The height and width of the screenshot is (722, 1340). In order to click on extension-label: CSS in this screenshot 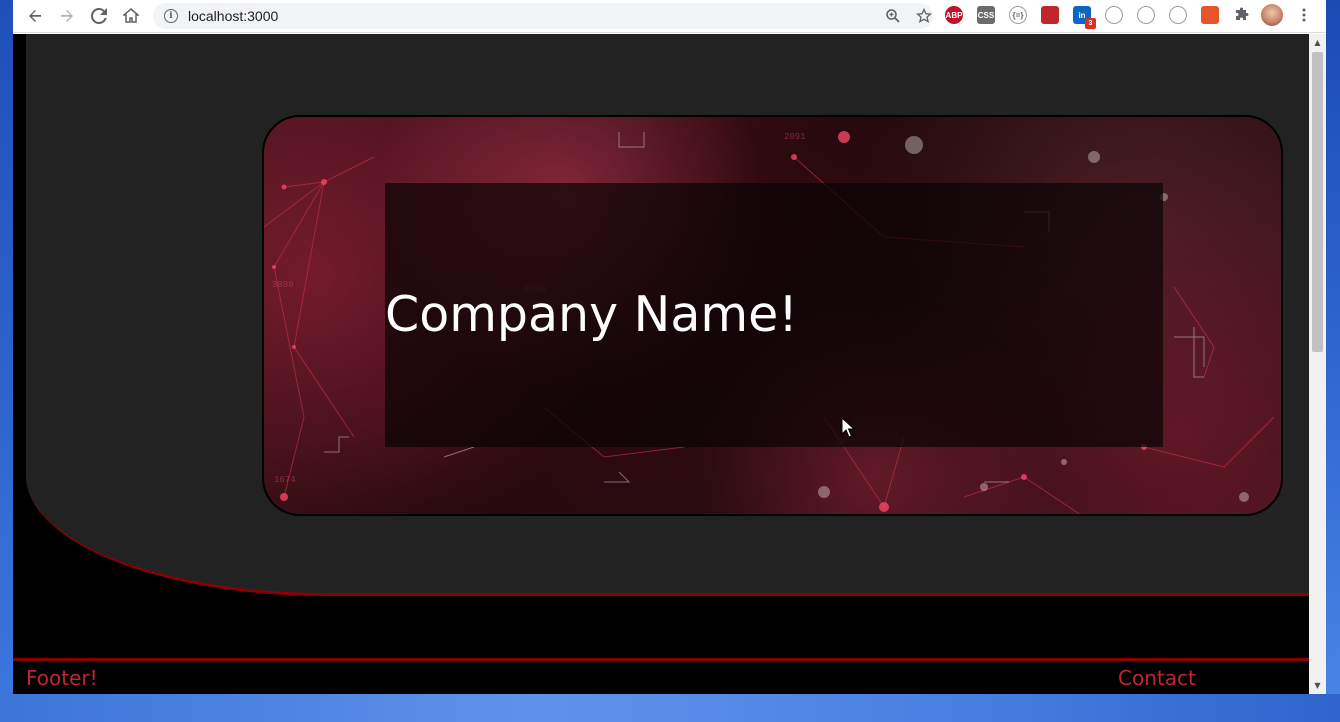, I will do `click(986, 15)`.